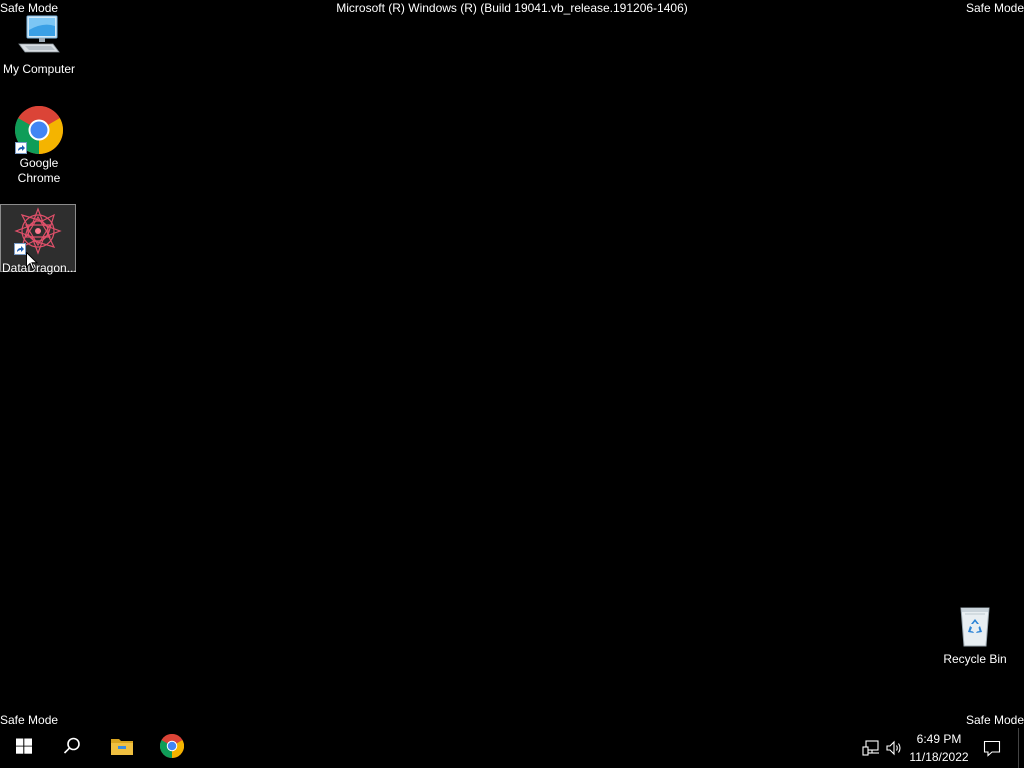 This screenshot has width=1024, height=768. I want to click on taskbar-file-explorer, so click(122, 748).